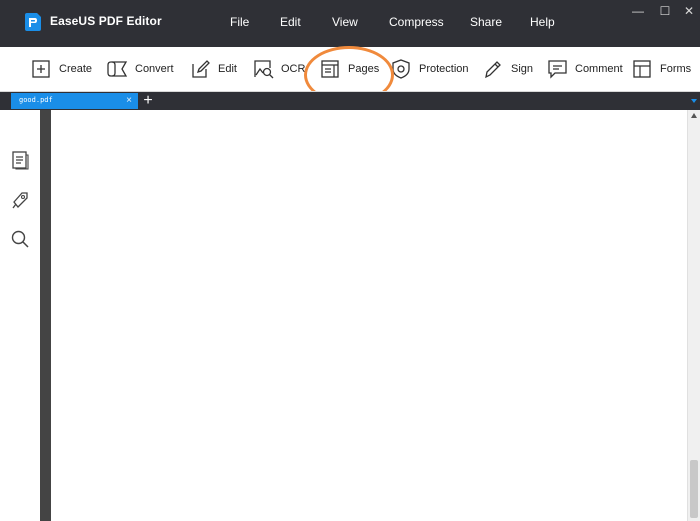  I want to click on bookmark-icon, so click(20, 200).